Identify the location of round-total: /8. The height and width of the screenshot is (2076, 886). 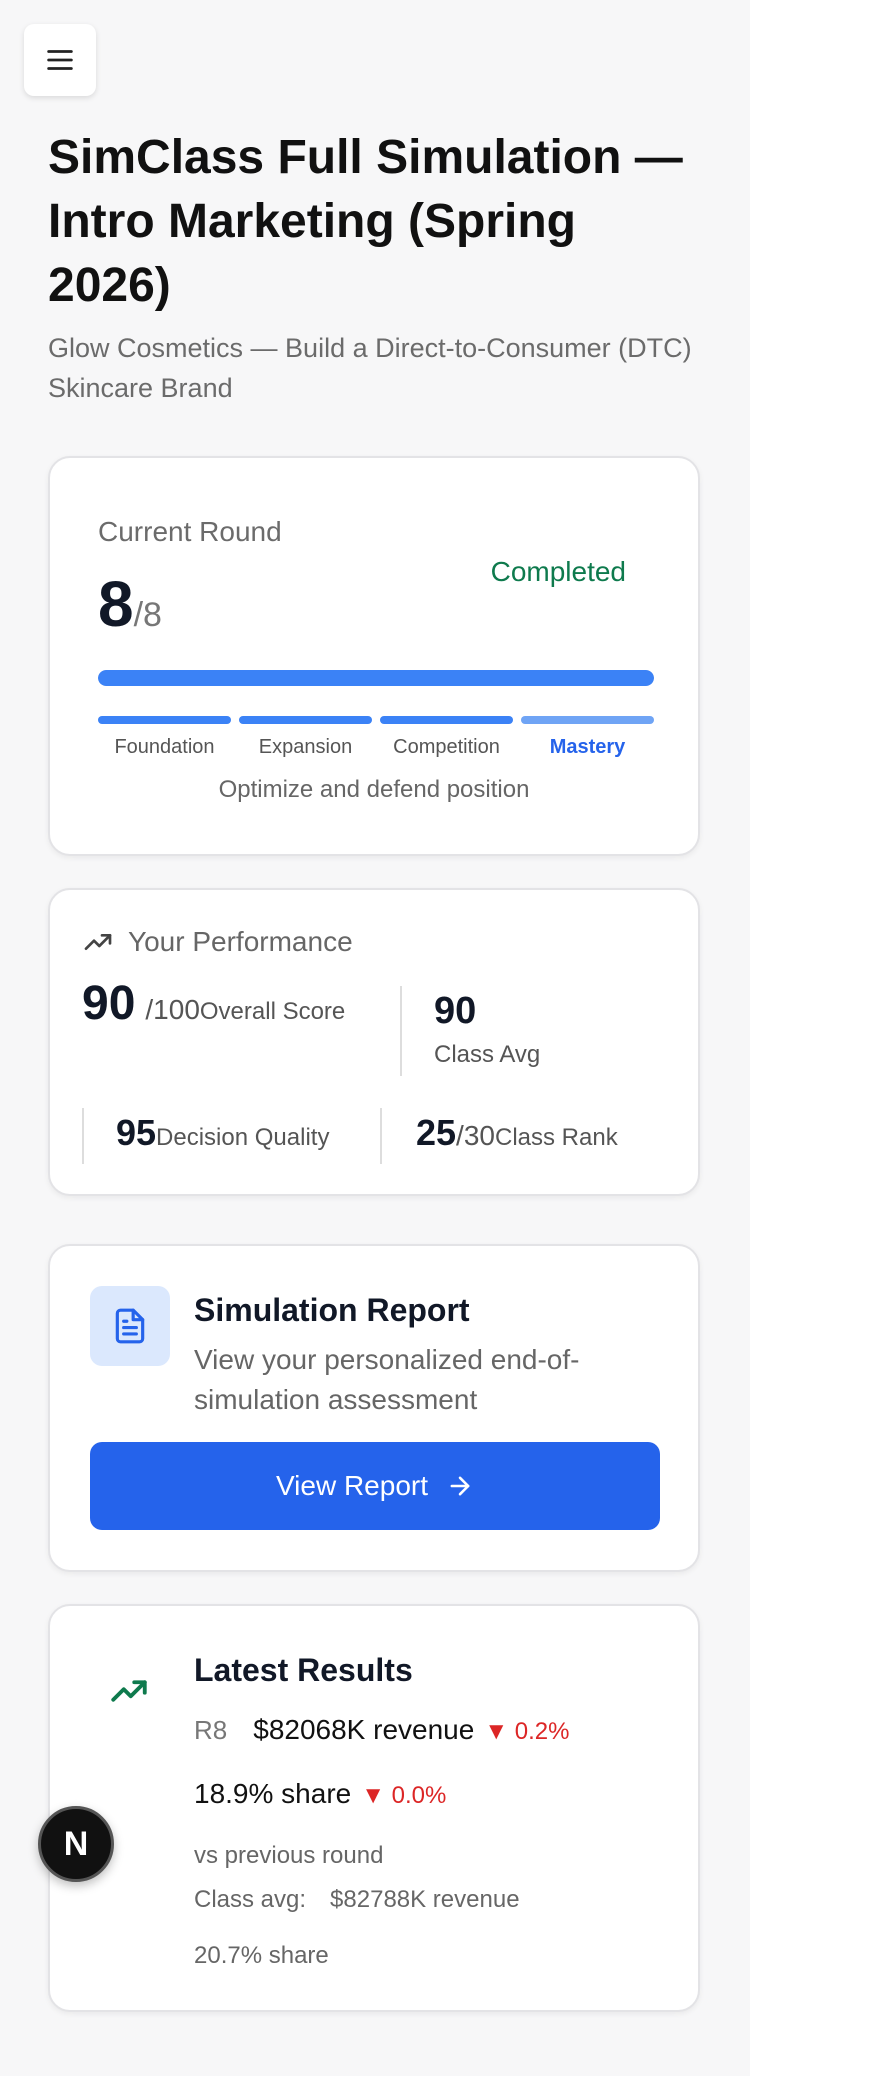
(147, 615).